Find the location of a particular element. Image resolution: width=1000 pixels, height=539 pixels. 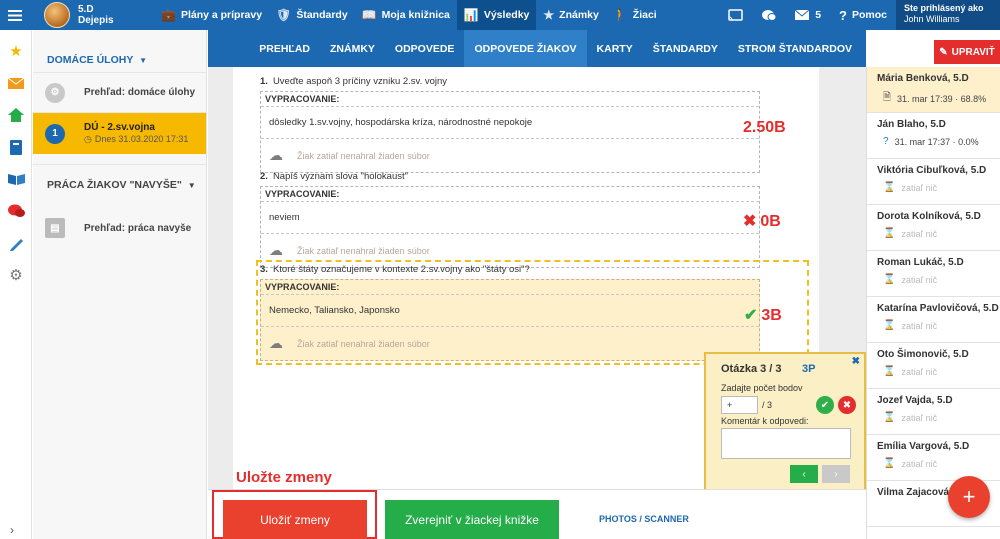

plus-icon: + is located at coordinates (969, 496).